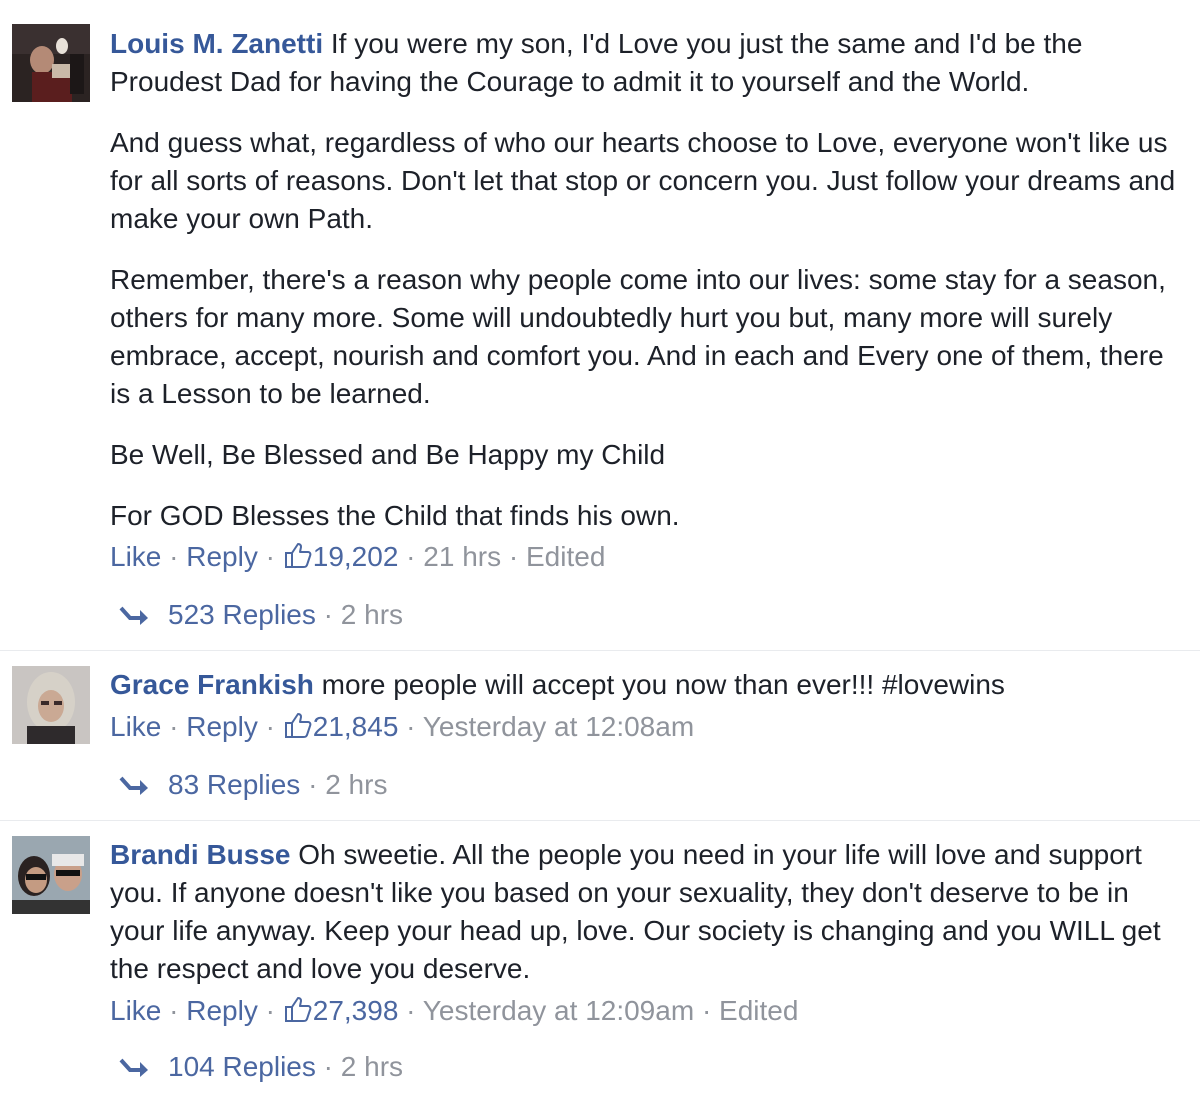 The image size is (1200, 1097). I want to click on comment-author: Brandi Busse, so click(200, 854).